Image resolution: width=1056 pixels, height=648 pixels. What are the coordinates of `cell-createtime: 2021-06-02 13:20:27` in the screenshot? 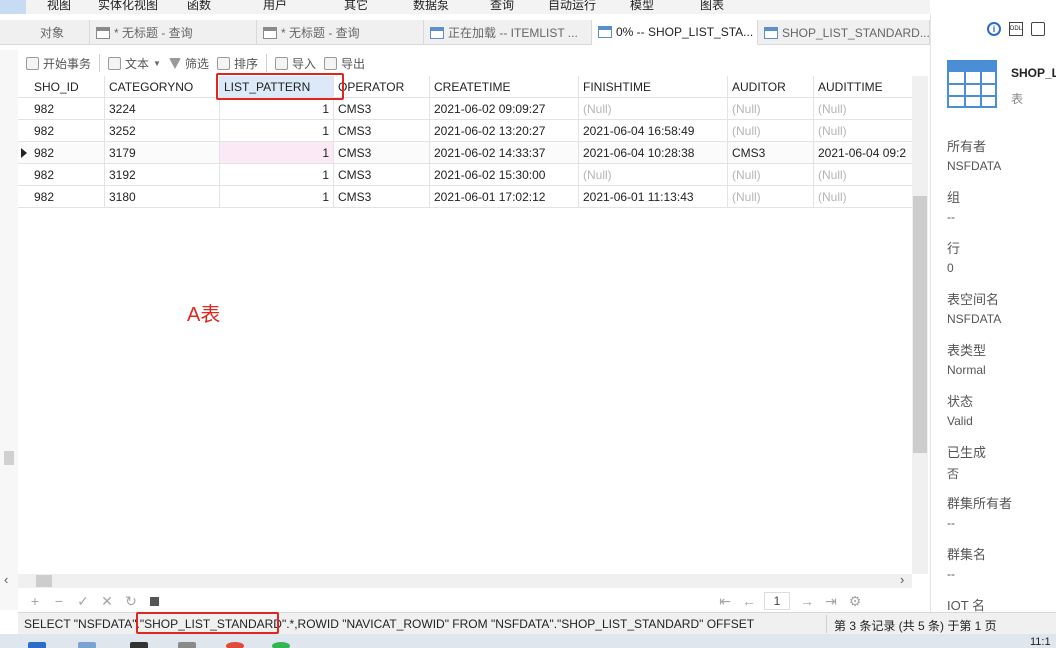 It's located at (504, 131).